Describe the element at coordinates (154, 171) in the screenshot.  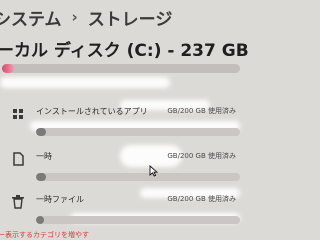
I see `mouse-cursor-icon` at that location.